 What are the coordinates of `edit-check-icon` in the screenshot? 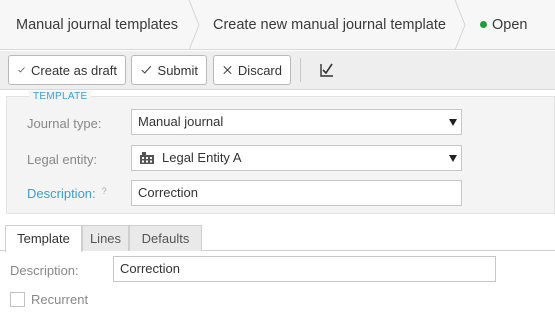 It's located at (326, 70).